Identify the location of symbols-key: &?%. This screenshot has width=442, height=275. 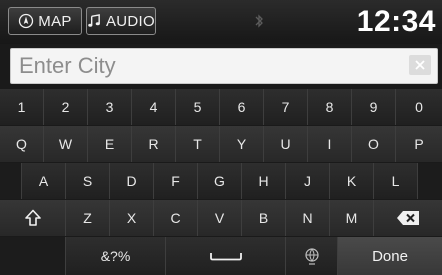
(116, 256).